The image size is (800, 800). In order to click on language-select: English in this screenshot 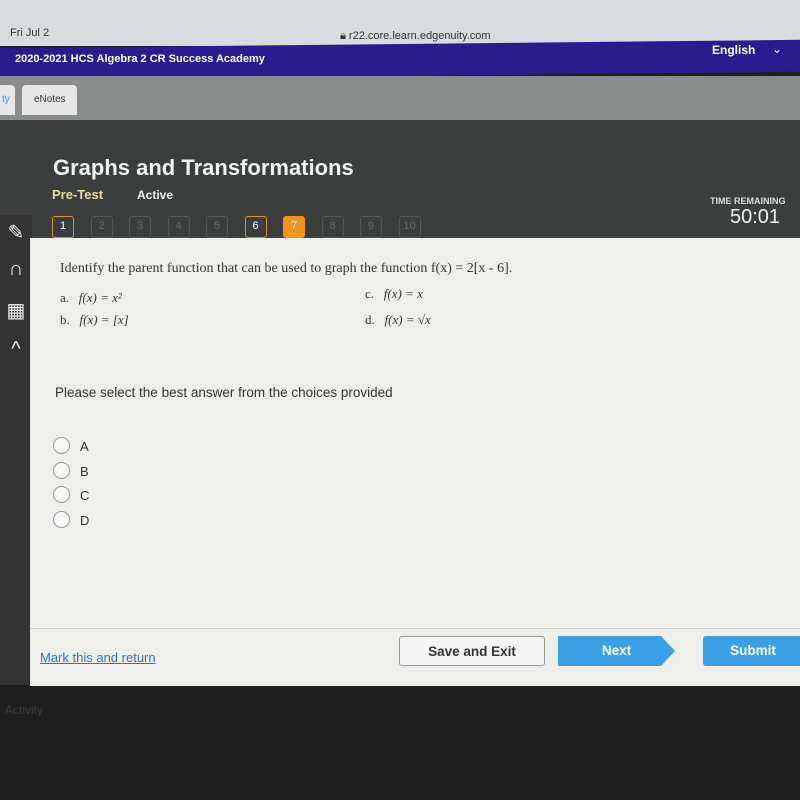, I will do `click(733, 50)`.